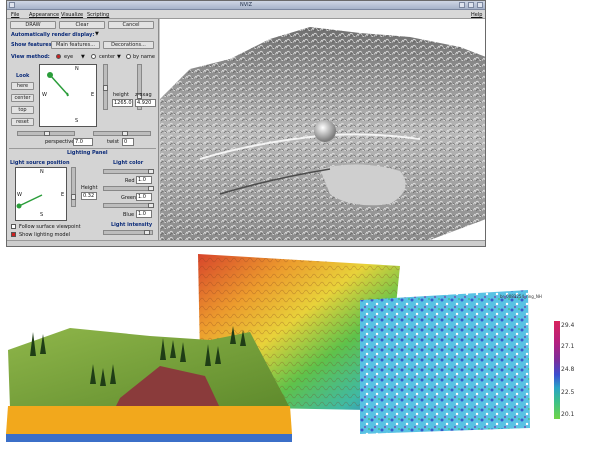 The image size is (600, 450). What do you see at coordinates (22, 86) in the screenshot?
I see `look-here-button: here` at bounding box center [22, 86].